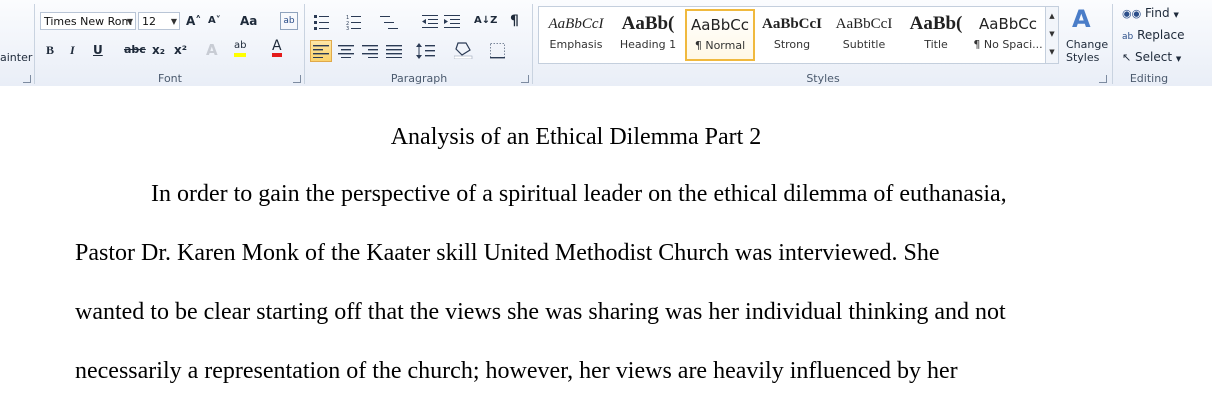 The image size is (1212, 401). I want to click on font-launcher-icon, so click(297, 79).